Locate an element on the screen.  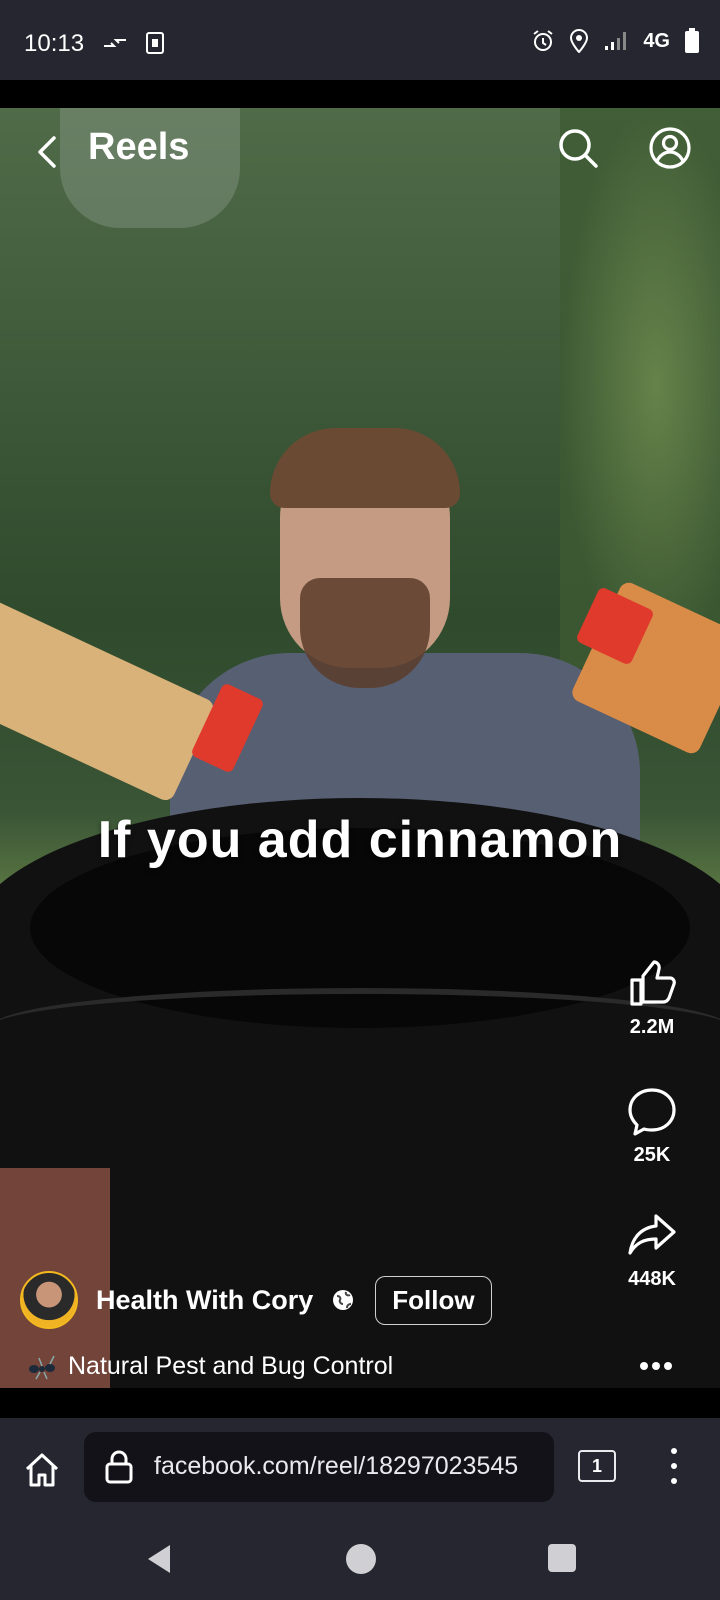
comment-icon is located at coordinates (652, 1112).